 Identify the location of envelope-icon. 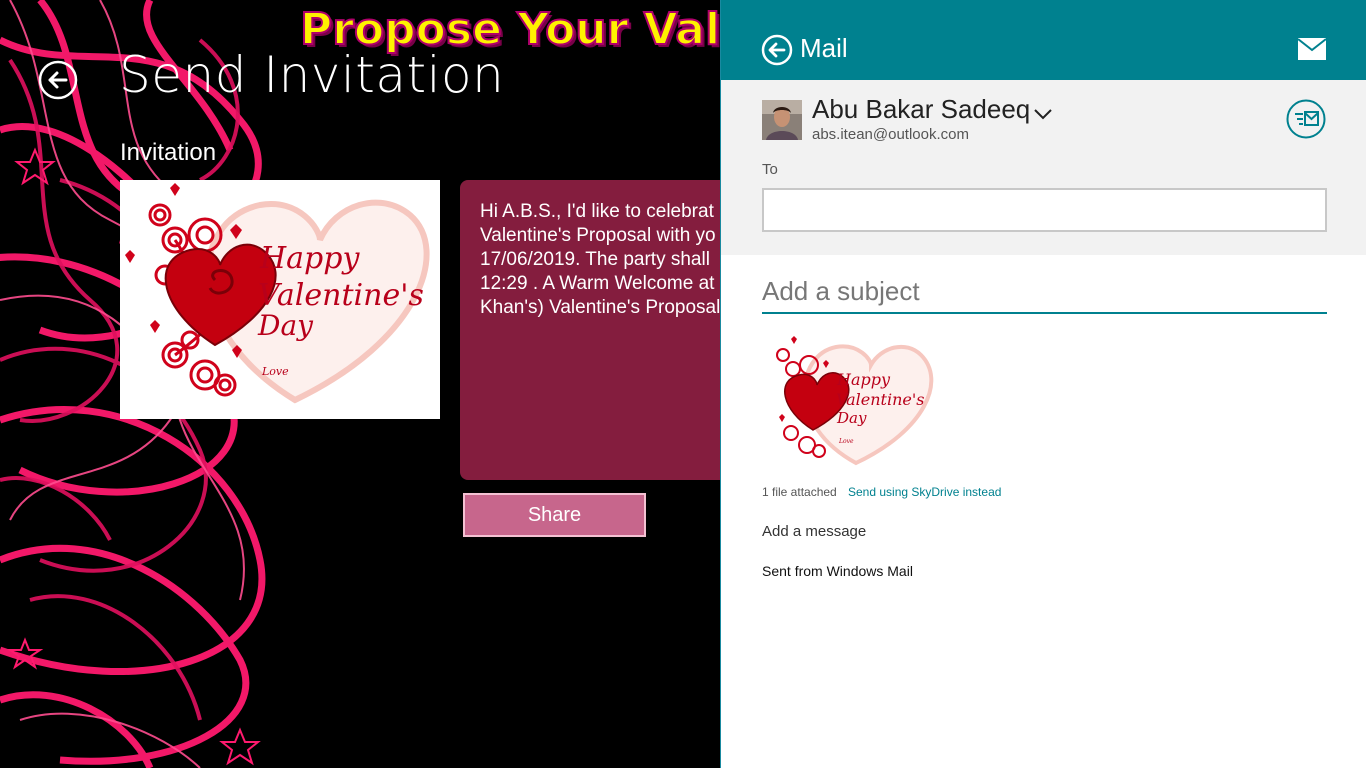
(1312, 49).